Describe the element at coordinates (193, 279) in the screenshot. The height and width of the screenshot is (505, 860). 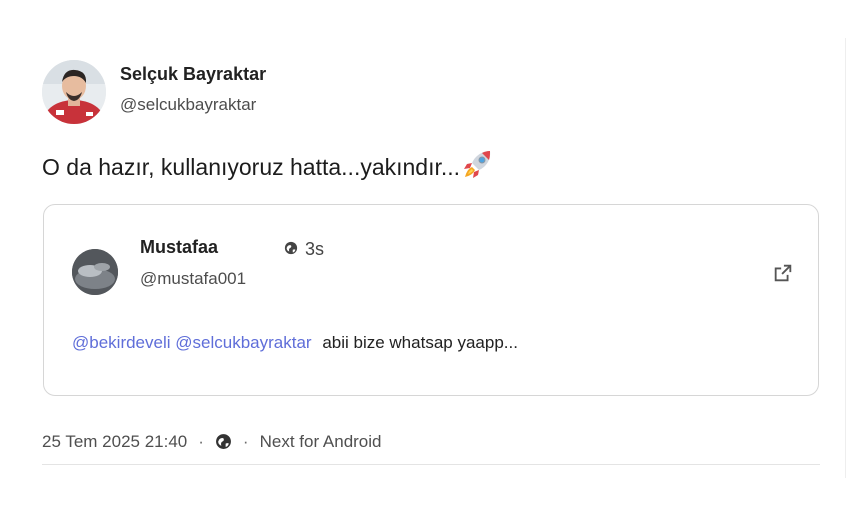
I see `quoted-author-handle: @mustafa001` at that location.